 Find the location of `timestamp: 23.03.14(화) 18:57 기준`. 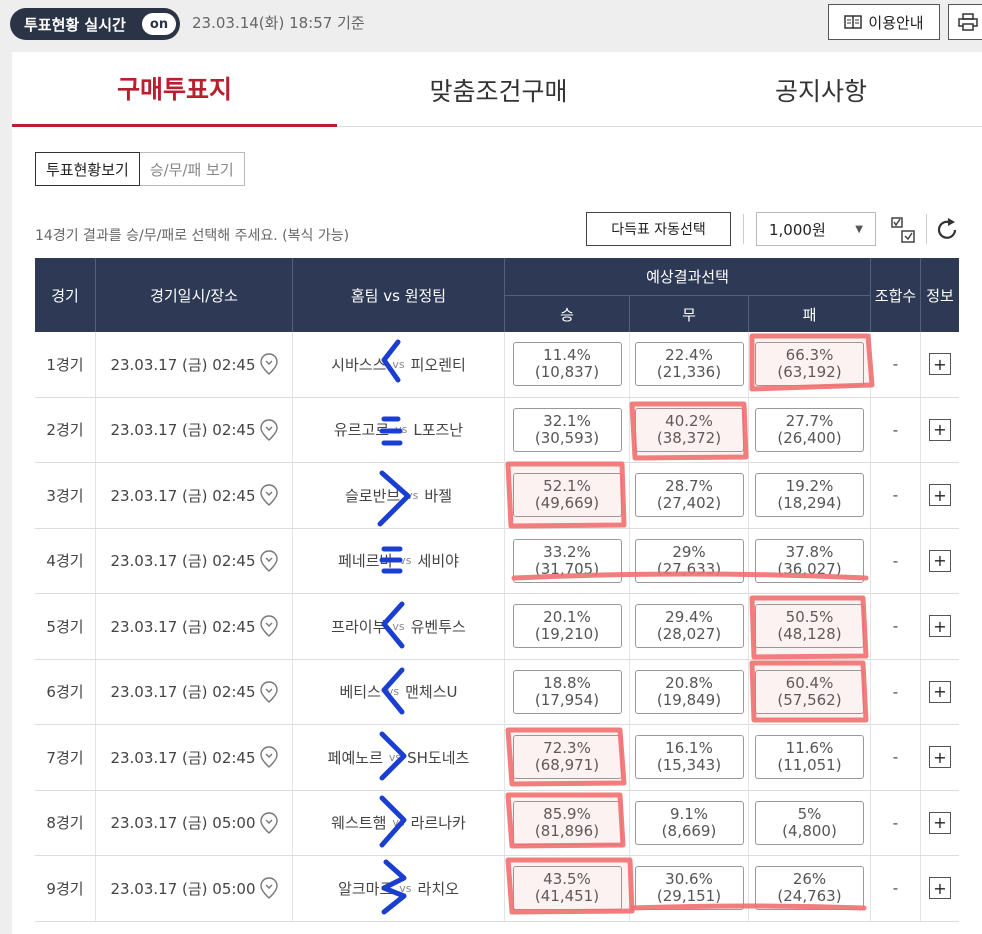

timestamp: 23.03.14(화) 18:57 기준 is located at coordinates (278, 23).